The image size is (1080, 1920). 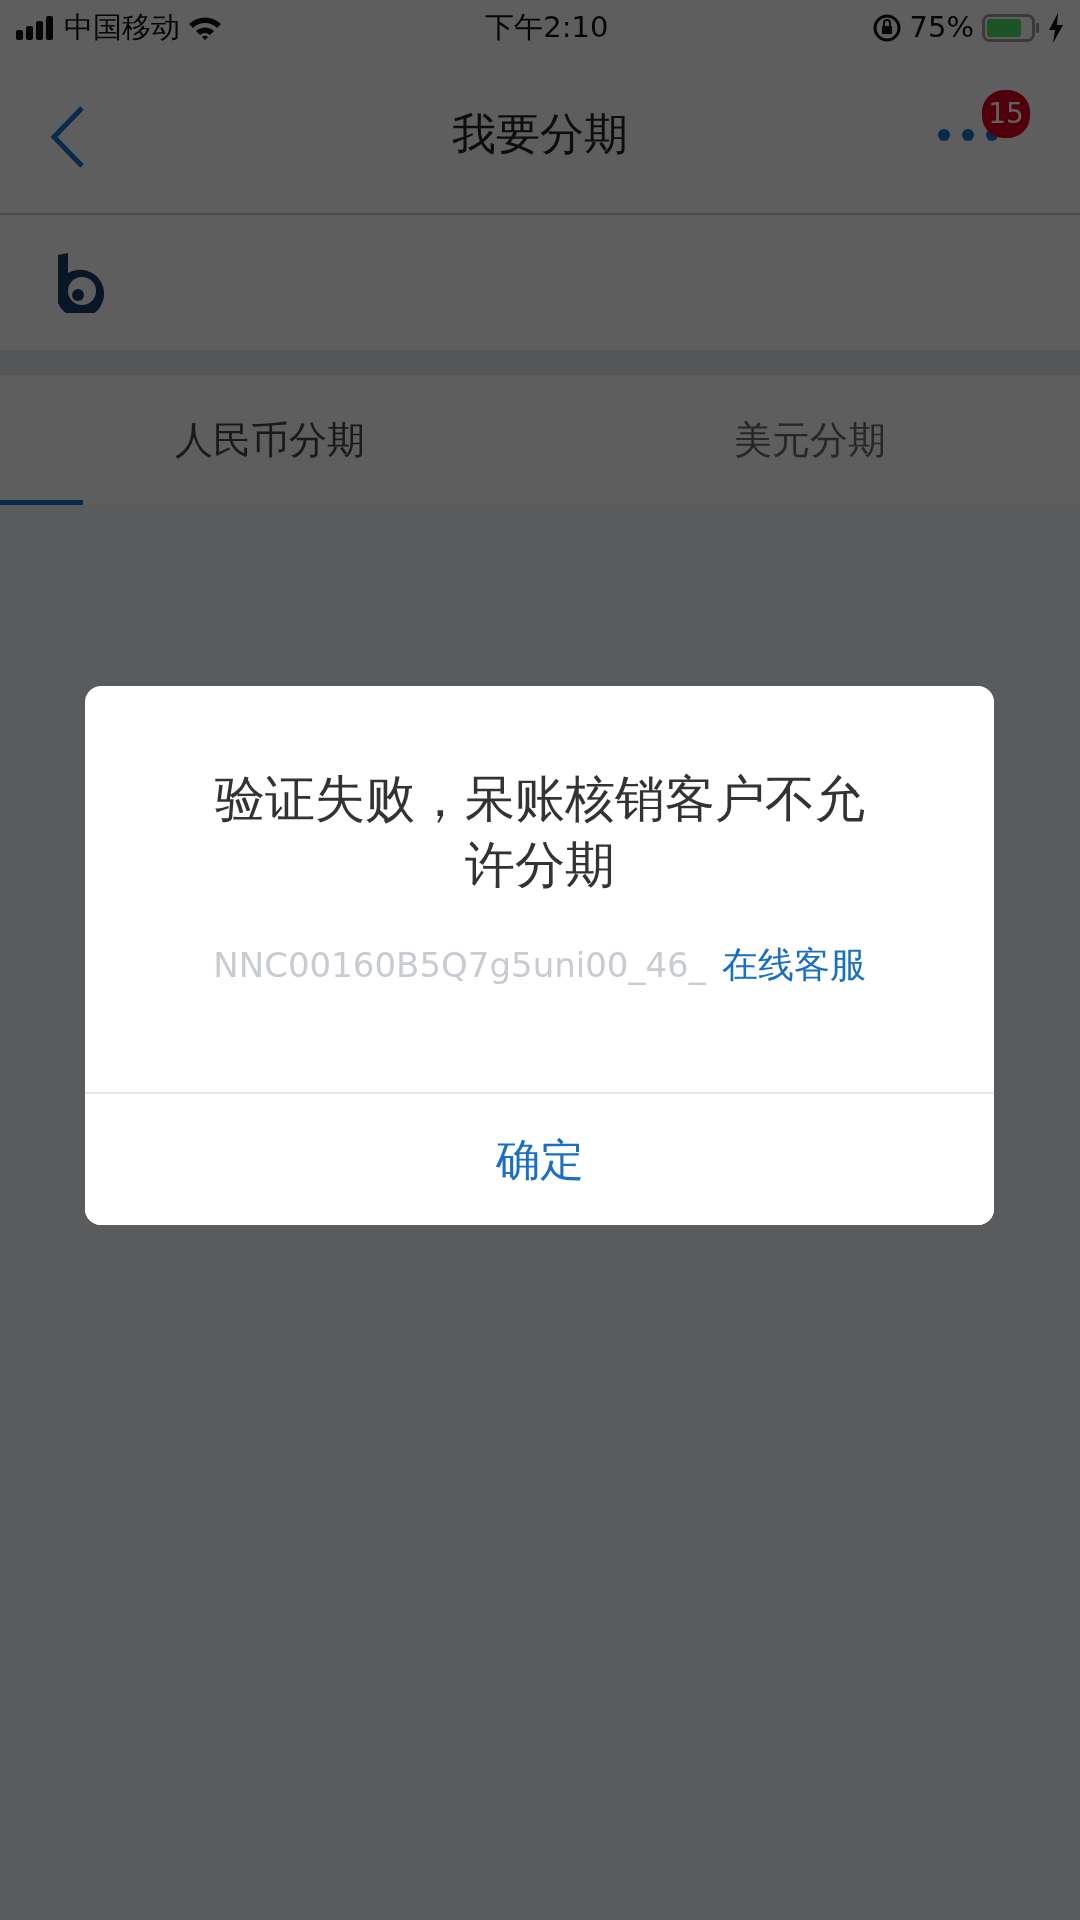 What do you see at coordinates (886, 27) in the screenshot?
I see `rotation-lock-icon` at bounding box center [886, 27].